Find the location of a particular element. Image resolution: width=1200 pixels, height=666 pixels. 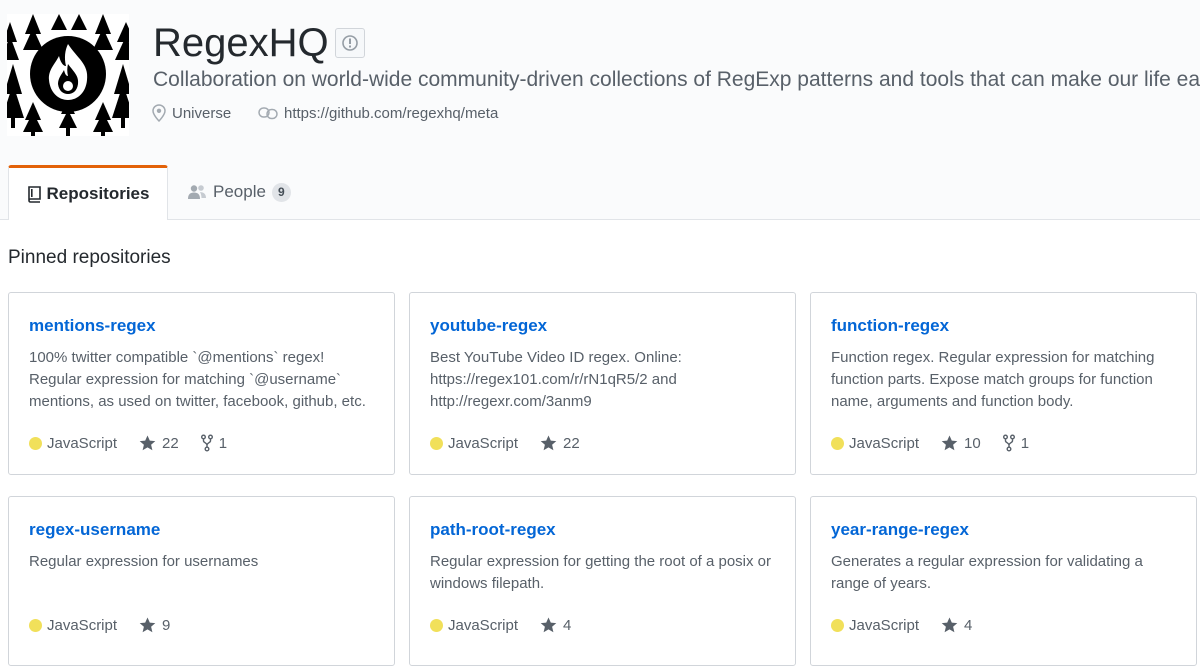

org-location: Universe is located at coordinates (191, 113).